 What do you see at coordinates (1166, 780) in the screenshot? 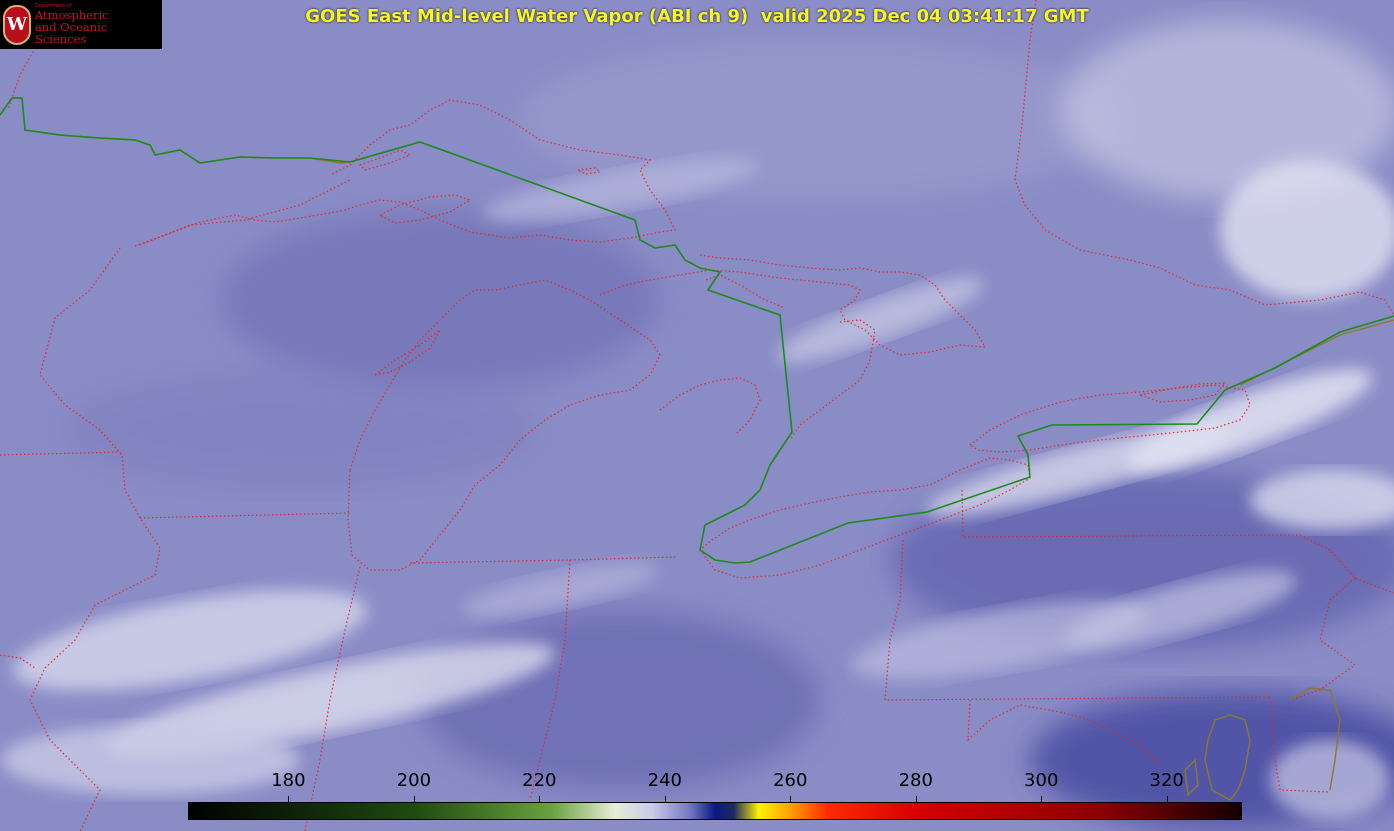
I see `colorbar-tick-label: 320` at bounding box center [1166, 780].